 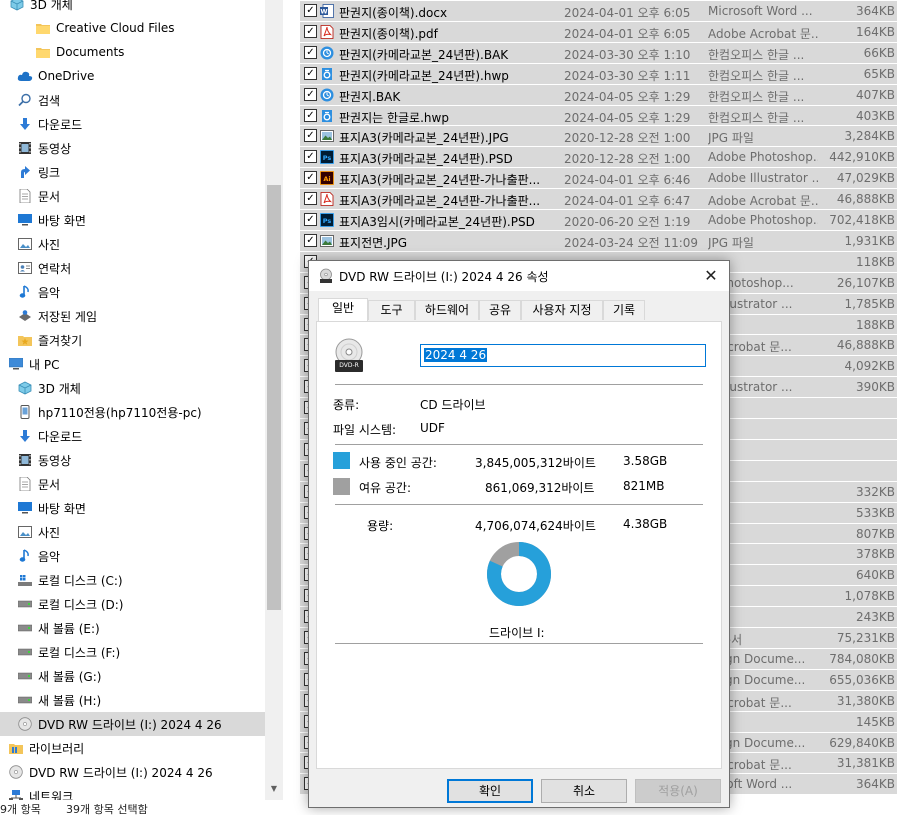 What do you see at coordinates (49, 556) in the screenshot?
I see `sidebar-item-label: 음악` at bounding box center [49, 556].